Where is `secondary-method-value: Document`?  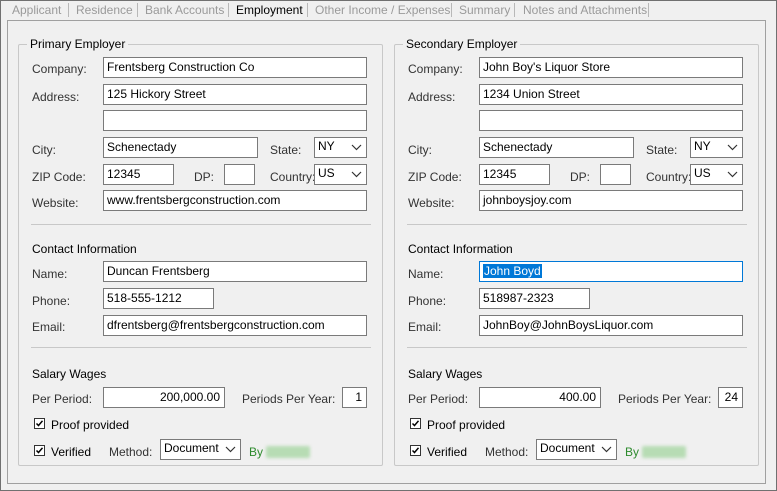 secondary-method-value: Document is located at coordinates (567, 448).